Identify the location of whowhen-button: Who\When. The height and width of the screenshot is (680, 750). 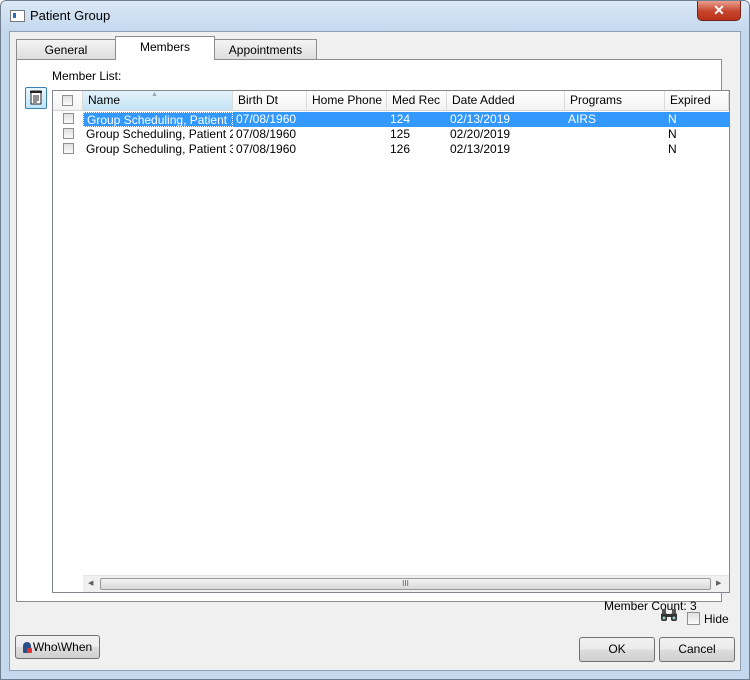
(57, 647).